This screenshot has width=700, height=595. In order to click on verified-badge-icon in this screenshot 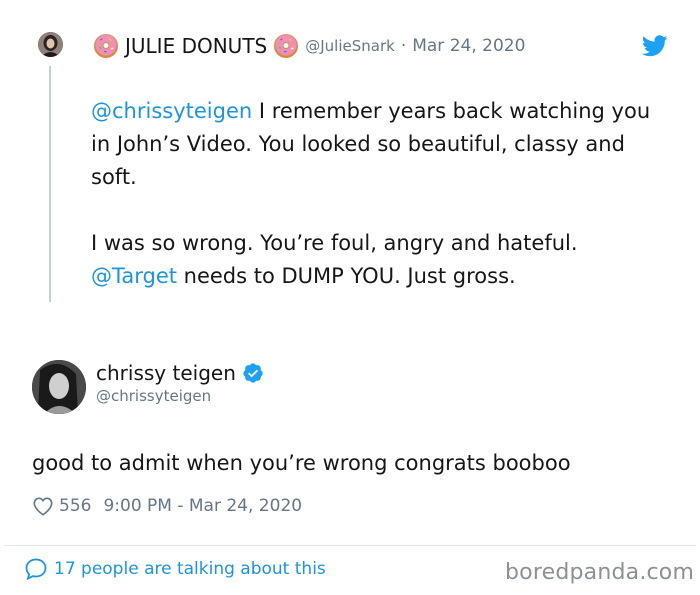, I will do `click(253, 373)`.